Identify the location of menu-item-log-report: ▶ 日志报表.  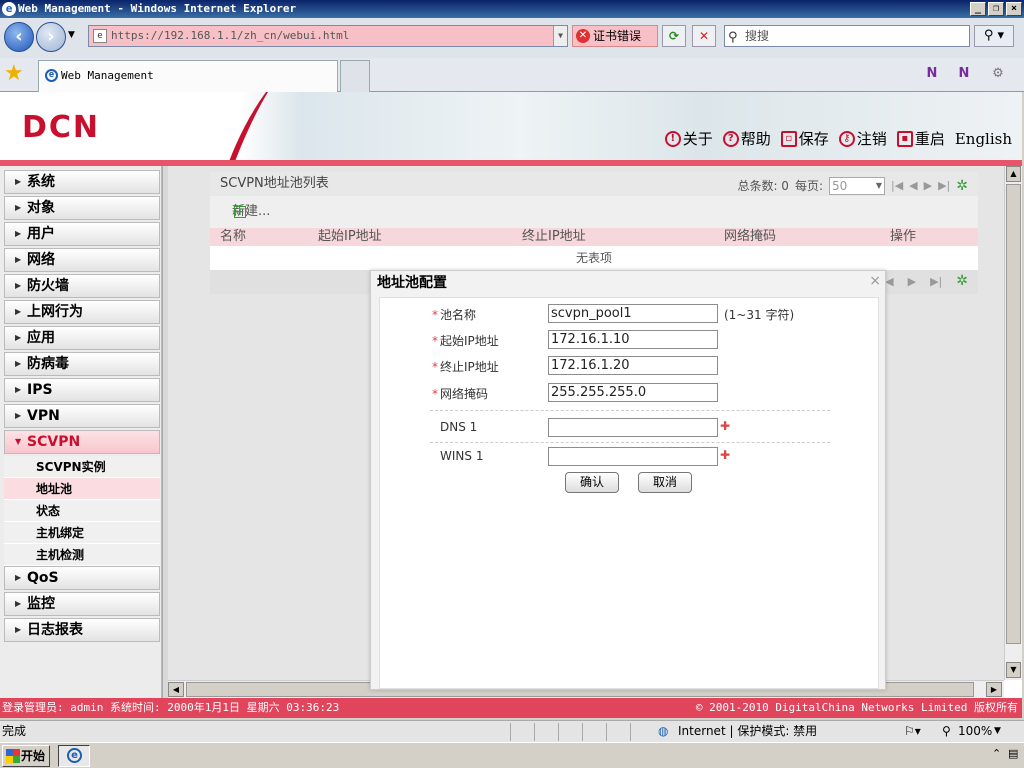
(82, 630).